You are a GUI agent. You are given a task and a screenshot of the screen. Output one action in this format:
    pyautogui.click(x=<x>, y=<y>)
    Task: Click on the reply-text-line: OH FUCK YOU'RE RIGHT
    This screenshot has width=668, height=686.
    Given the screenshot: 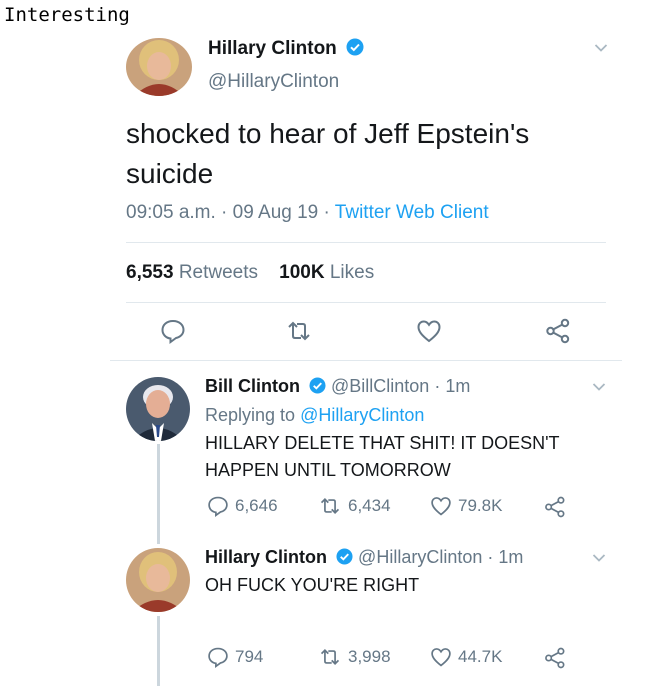 What is the action you would take?
    pyautogui.click(x=312, y=585)
    